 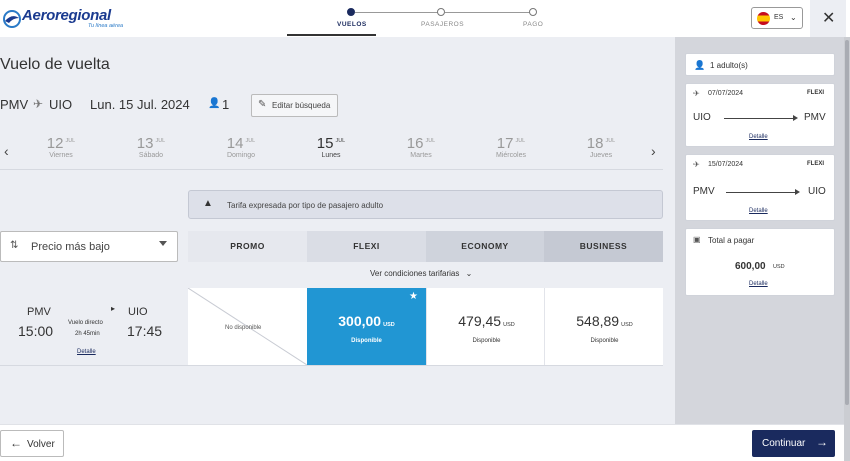 I want to click on scrollbar-thumb, so click(x=847, y=222).